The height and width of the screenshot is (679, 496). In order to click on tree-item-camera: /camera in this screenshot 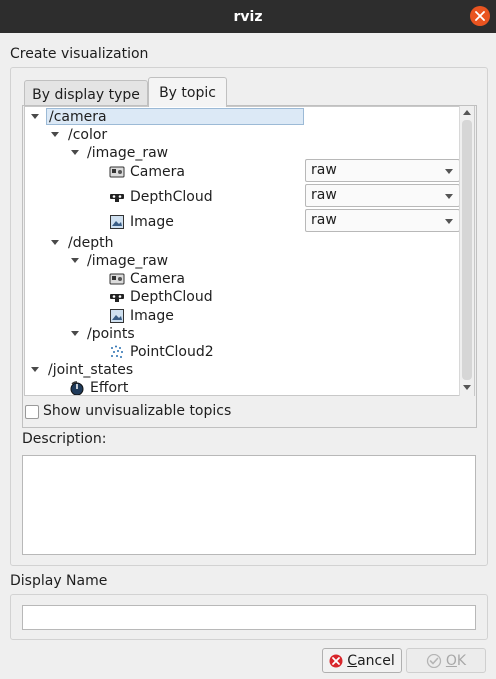, I will do `click(243, 117)`.